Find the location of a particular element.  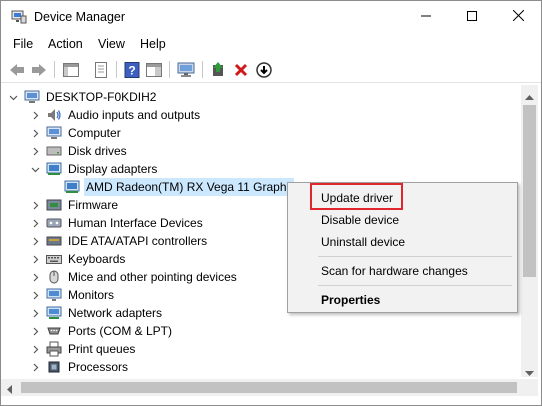

title-bar: Device Manager is located at coordinates (271, 17).